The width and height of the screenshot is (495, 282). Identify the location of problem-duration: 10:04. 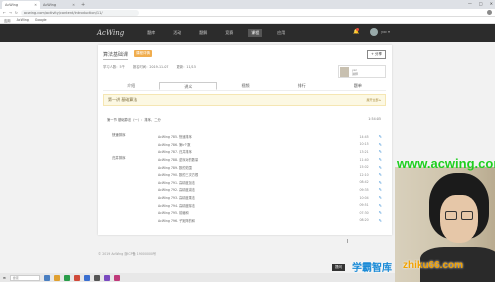
(364, 197).